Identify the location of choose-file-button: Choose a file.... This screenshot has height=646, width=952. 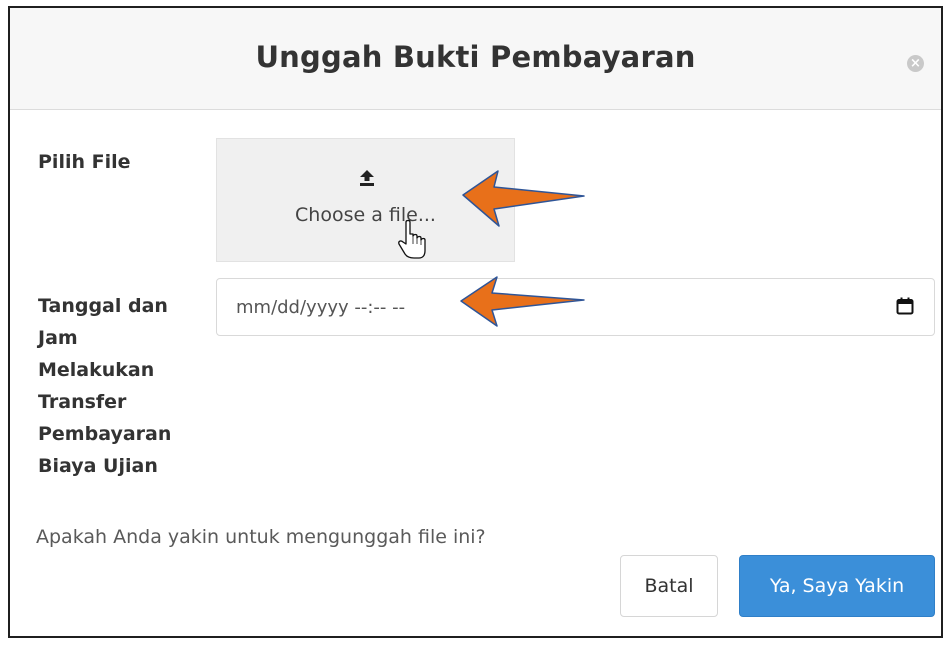
(365, 200).